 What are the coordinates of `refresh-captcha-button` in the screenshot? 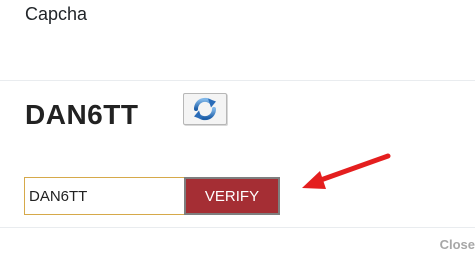 It's located at (205, 109).